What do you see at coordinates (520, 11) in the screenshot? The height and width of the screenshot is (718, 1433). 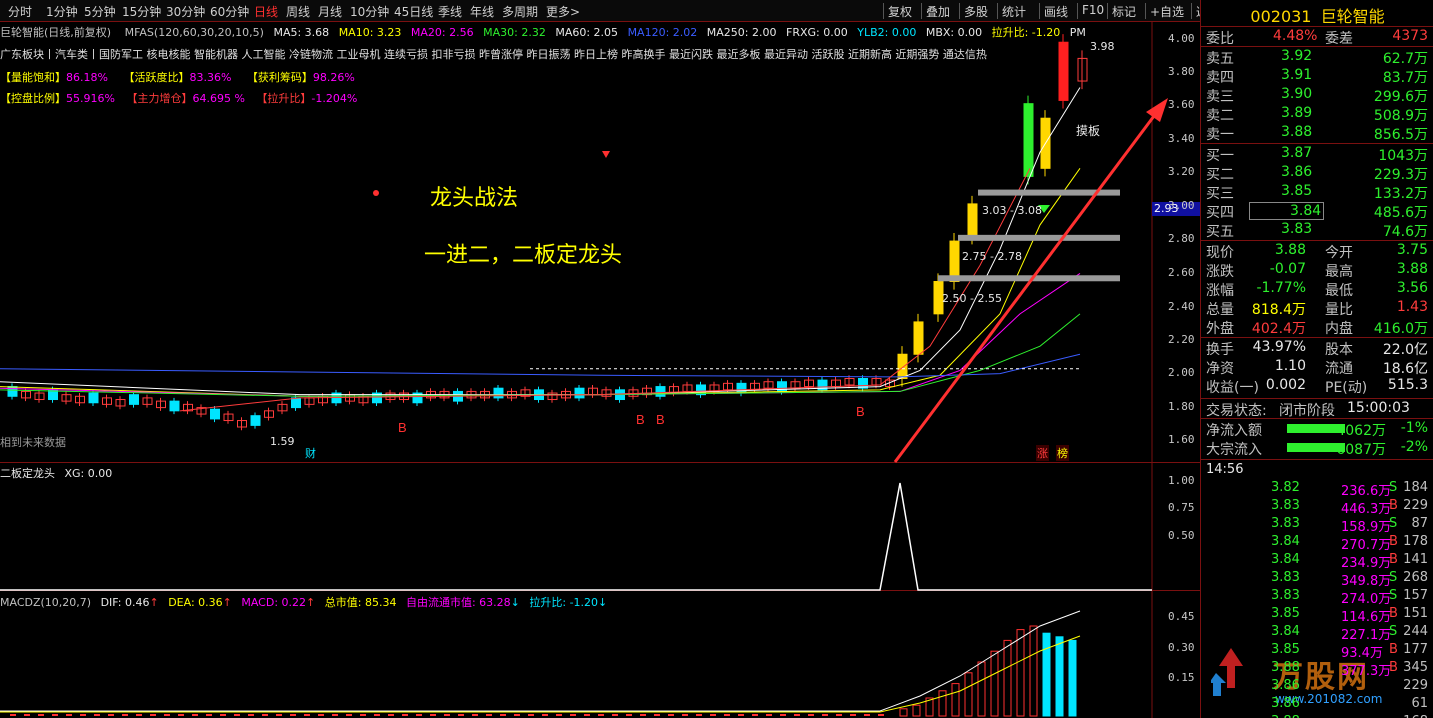 I see `period-tab: 多周期` at bounding box center [520, 11].